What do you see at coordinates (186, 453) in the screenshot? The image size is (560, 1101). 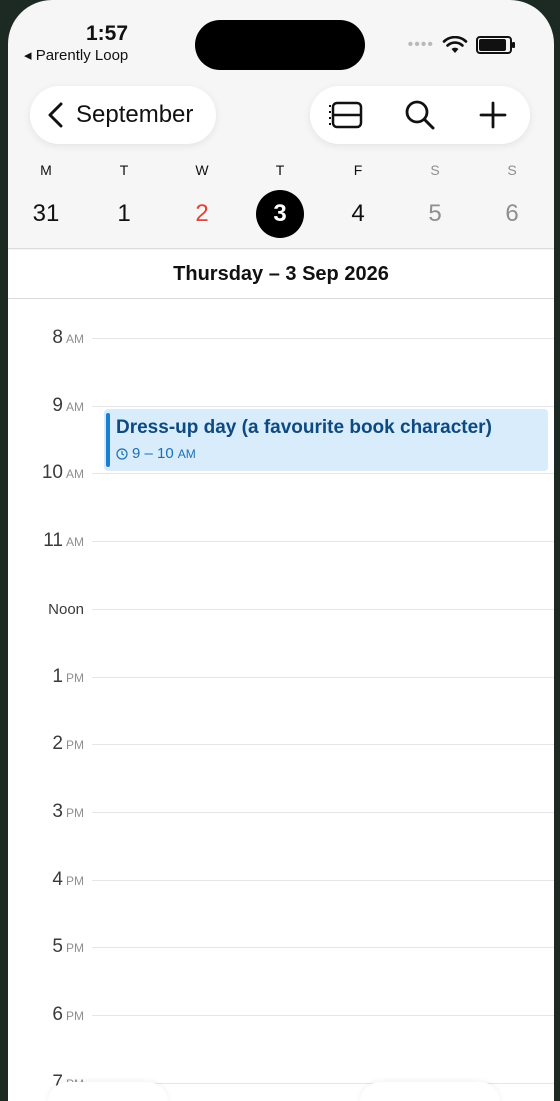 I see `event-time-ampm: AM` at bounding box center [186, 453].